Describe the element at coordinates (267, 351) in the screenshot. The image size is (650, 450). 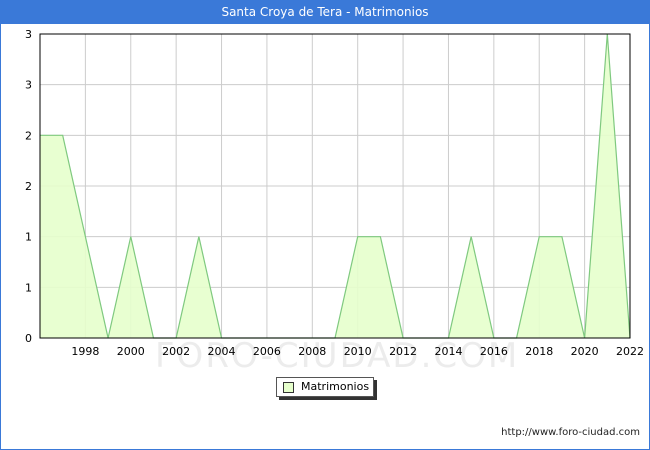
I see `x-tick-label: 2006` at that location.